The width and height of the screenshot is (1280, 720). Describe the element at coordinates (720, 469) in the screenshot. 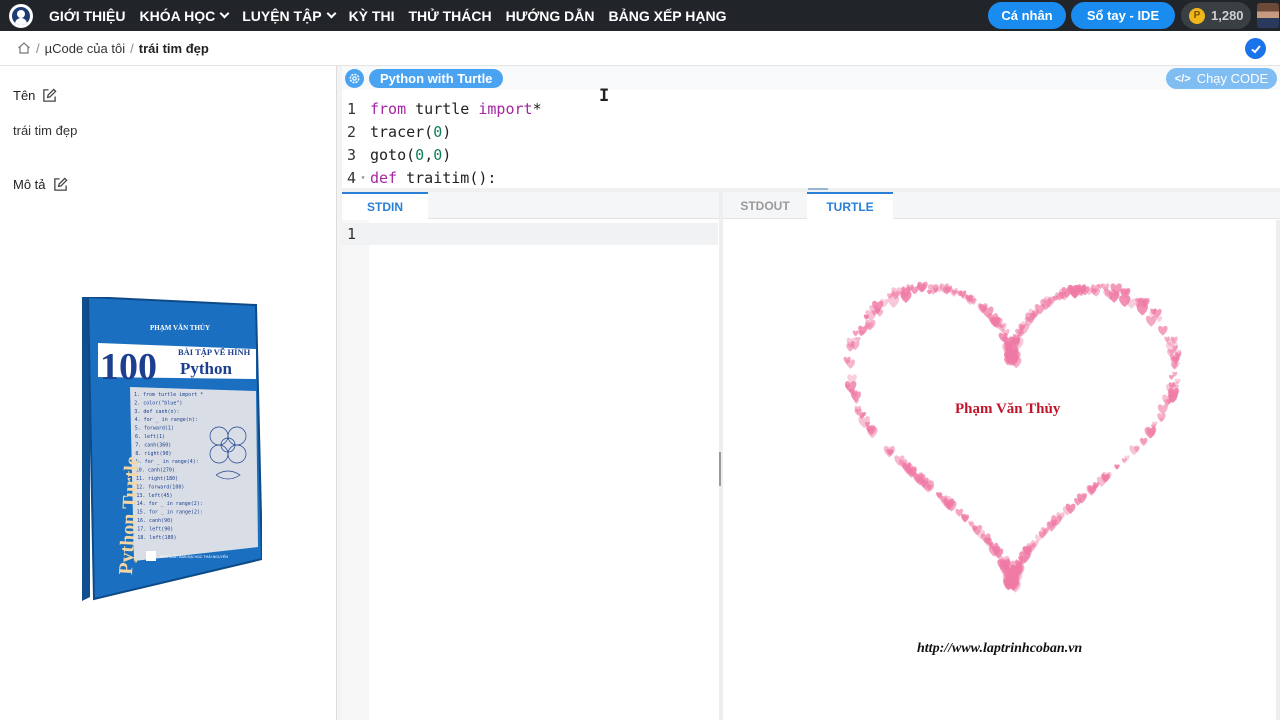

I see `io-splitter-grip` at that location.